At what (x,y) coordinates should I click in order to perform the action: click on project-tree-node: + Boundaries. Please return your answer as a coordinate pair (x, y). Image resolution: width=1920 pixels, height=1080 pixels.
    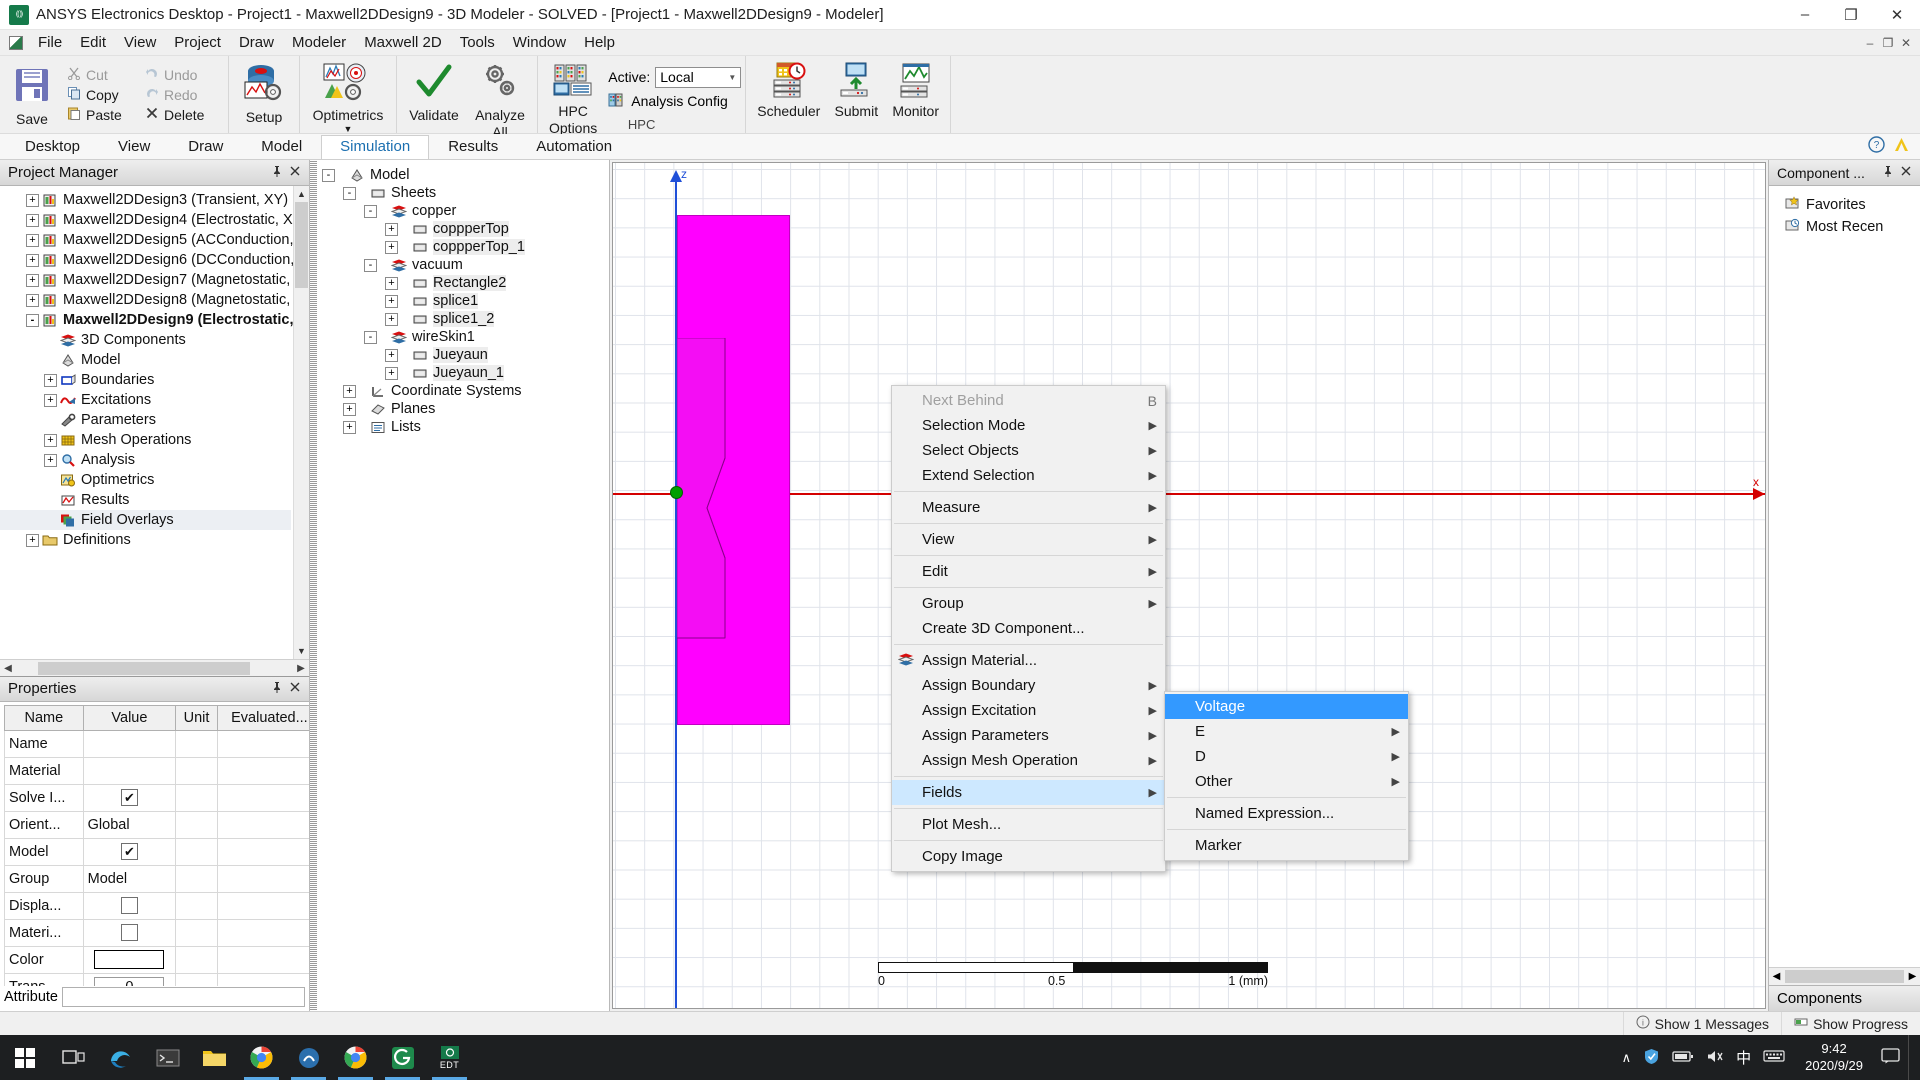
    Looking at the image, I should click on (145, 380).